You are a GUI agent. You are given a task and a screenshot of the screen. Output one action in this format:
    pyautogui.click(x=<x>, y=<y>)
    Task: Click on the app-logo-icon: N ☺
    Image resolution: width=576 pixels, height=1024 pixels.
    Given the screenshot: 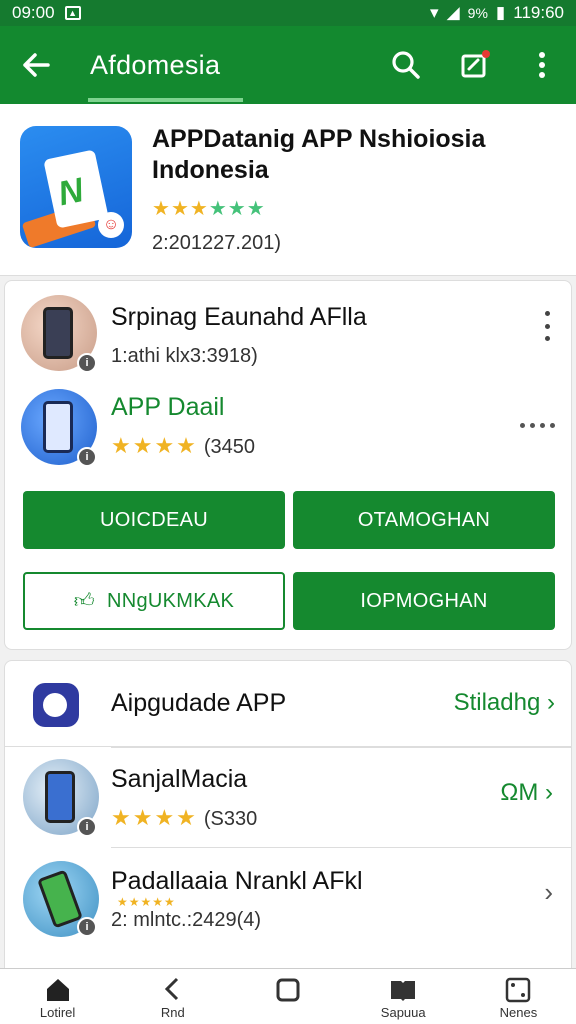 What is the action you would take?
    pyautogui.click(x=76, y=187)
    